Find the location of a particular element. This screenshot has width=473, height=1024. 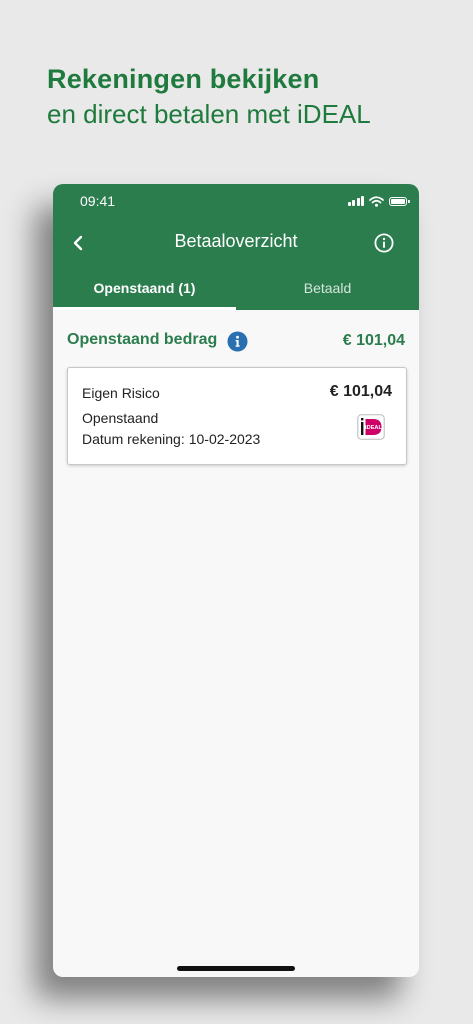

invoice-date: 10-02-2023 is located at coordinates (224, 439).